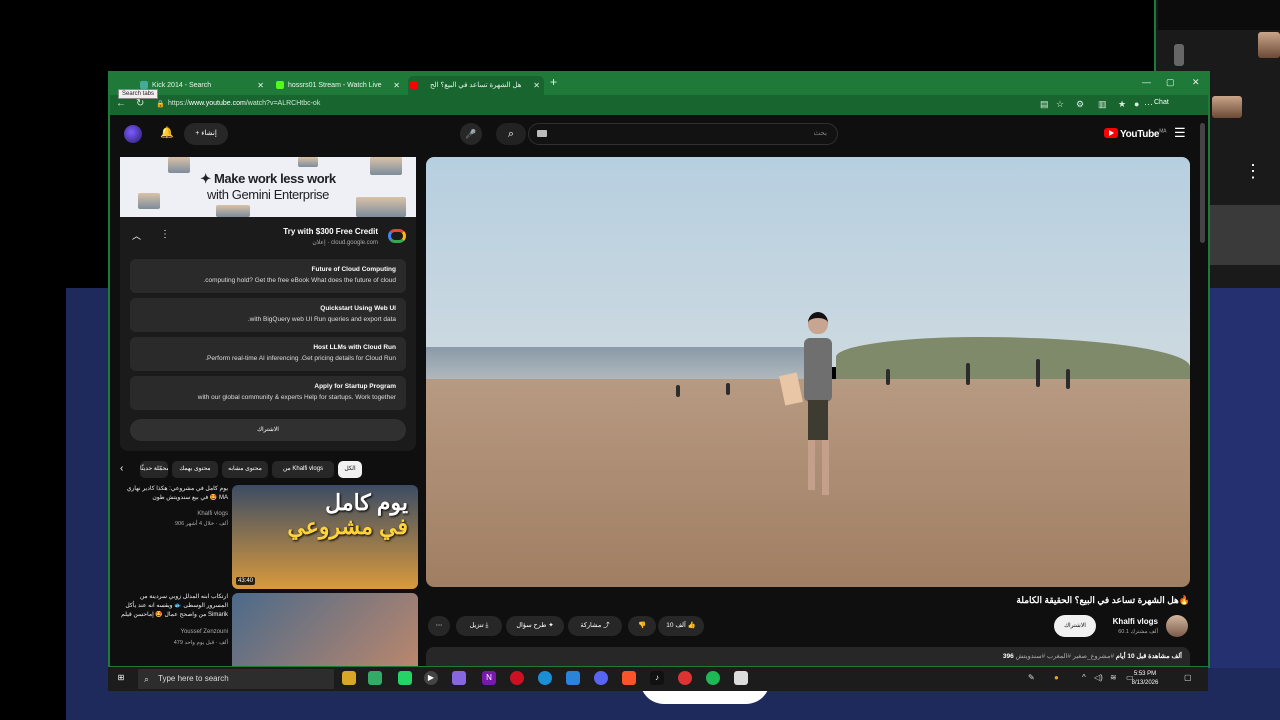 The width and height of the screenshot is (1280, 720). What do you see at coordinates (1084, 677) in the screenshot?
I see `chevron-up-icon: ^` at bounding box center [1084, 677].